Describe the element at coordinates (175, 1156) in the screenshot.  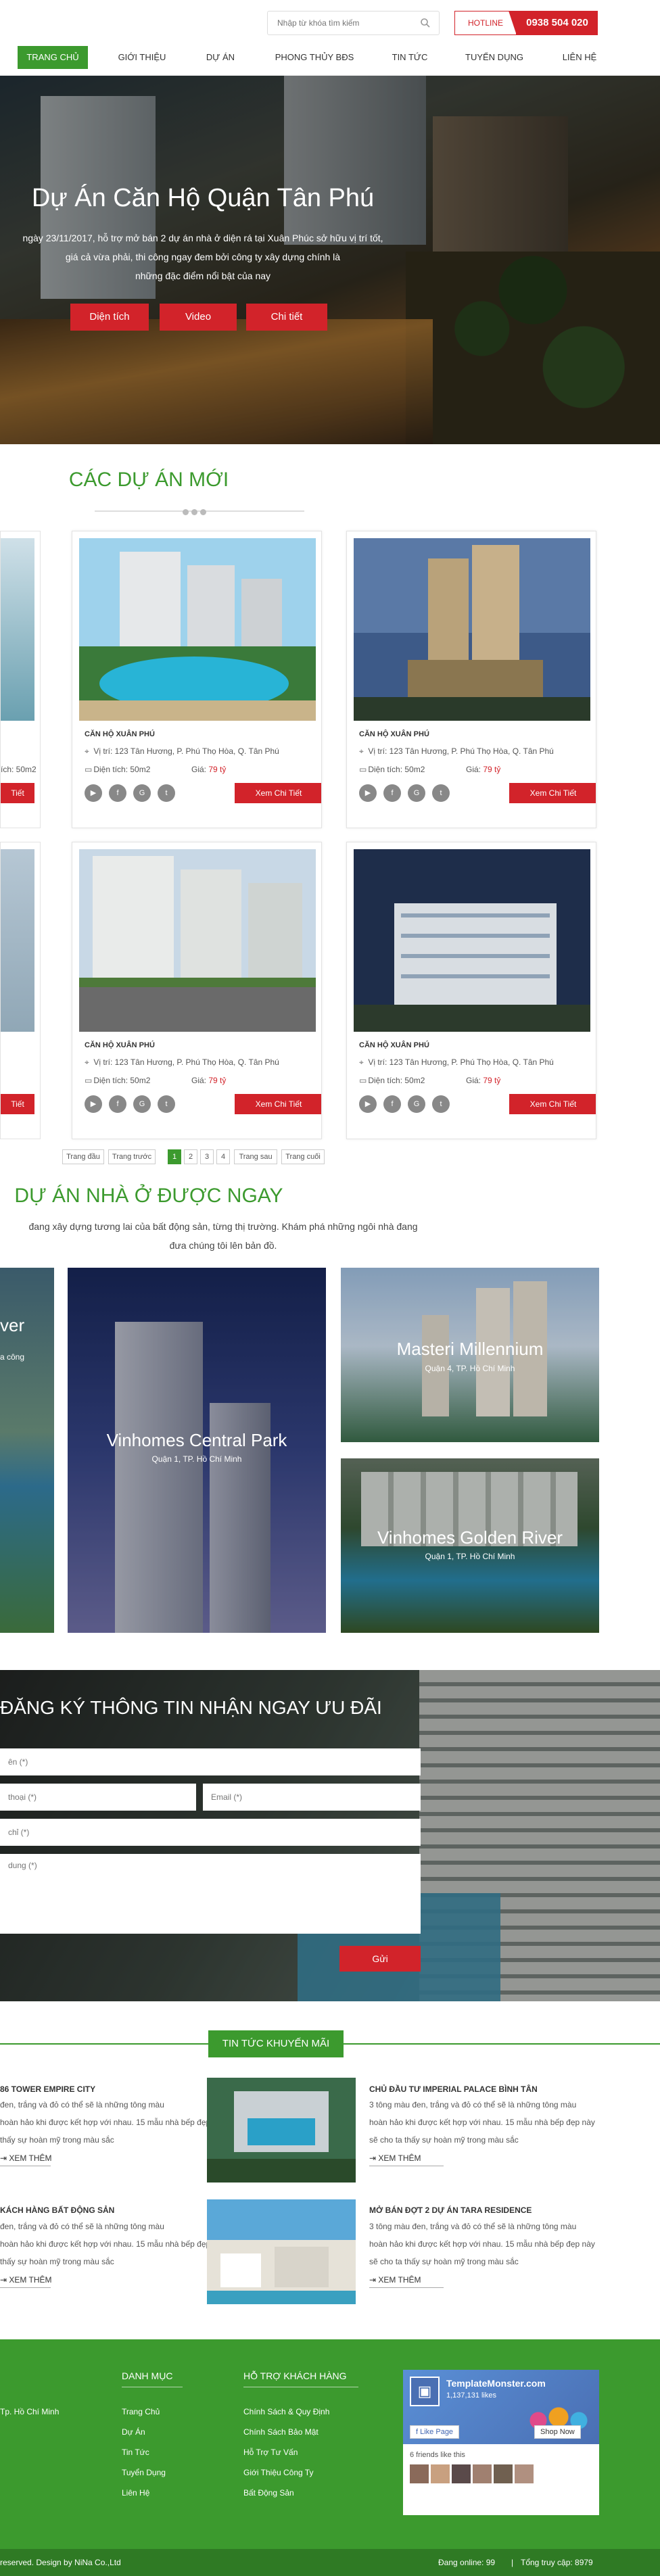
I see `page-1: 1` at that location.